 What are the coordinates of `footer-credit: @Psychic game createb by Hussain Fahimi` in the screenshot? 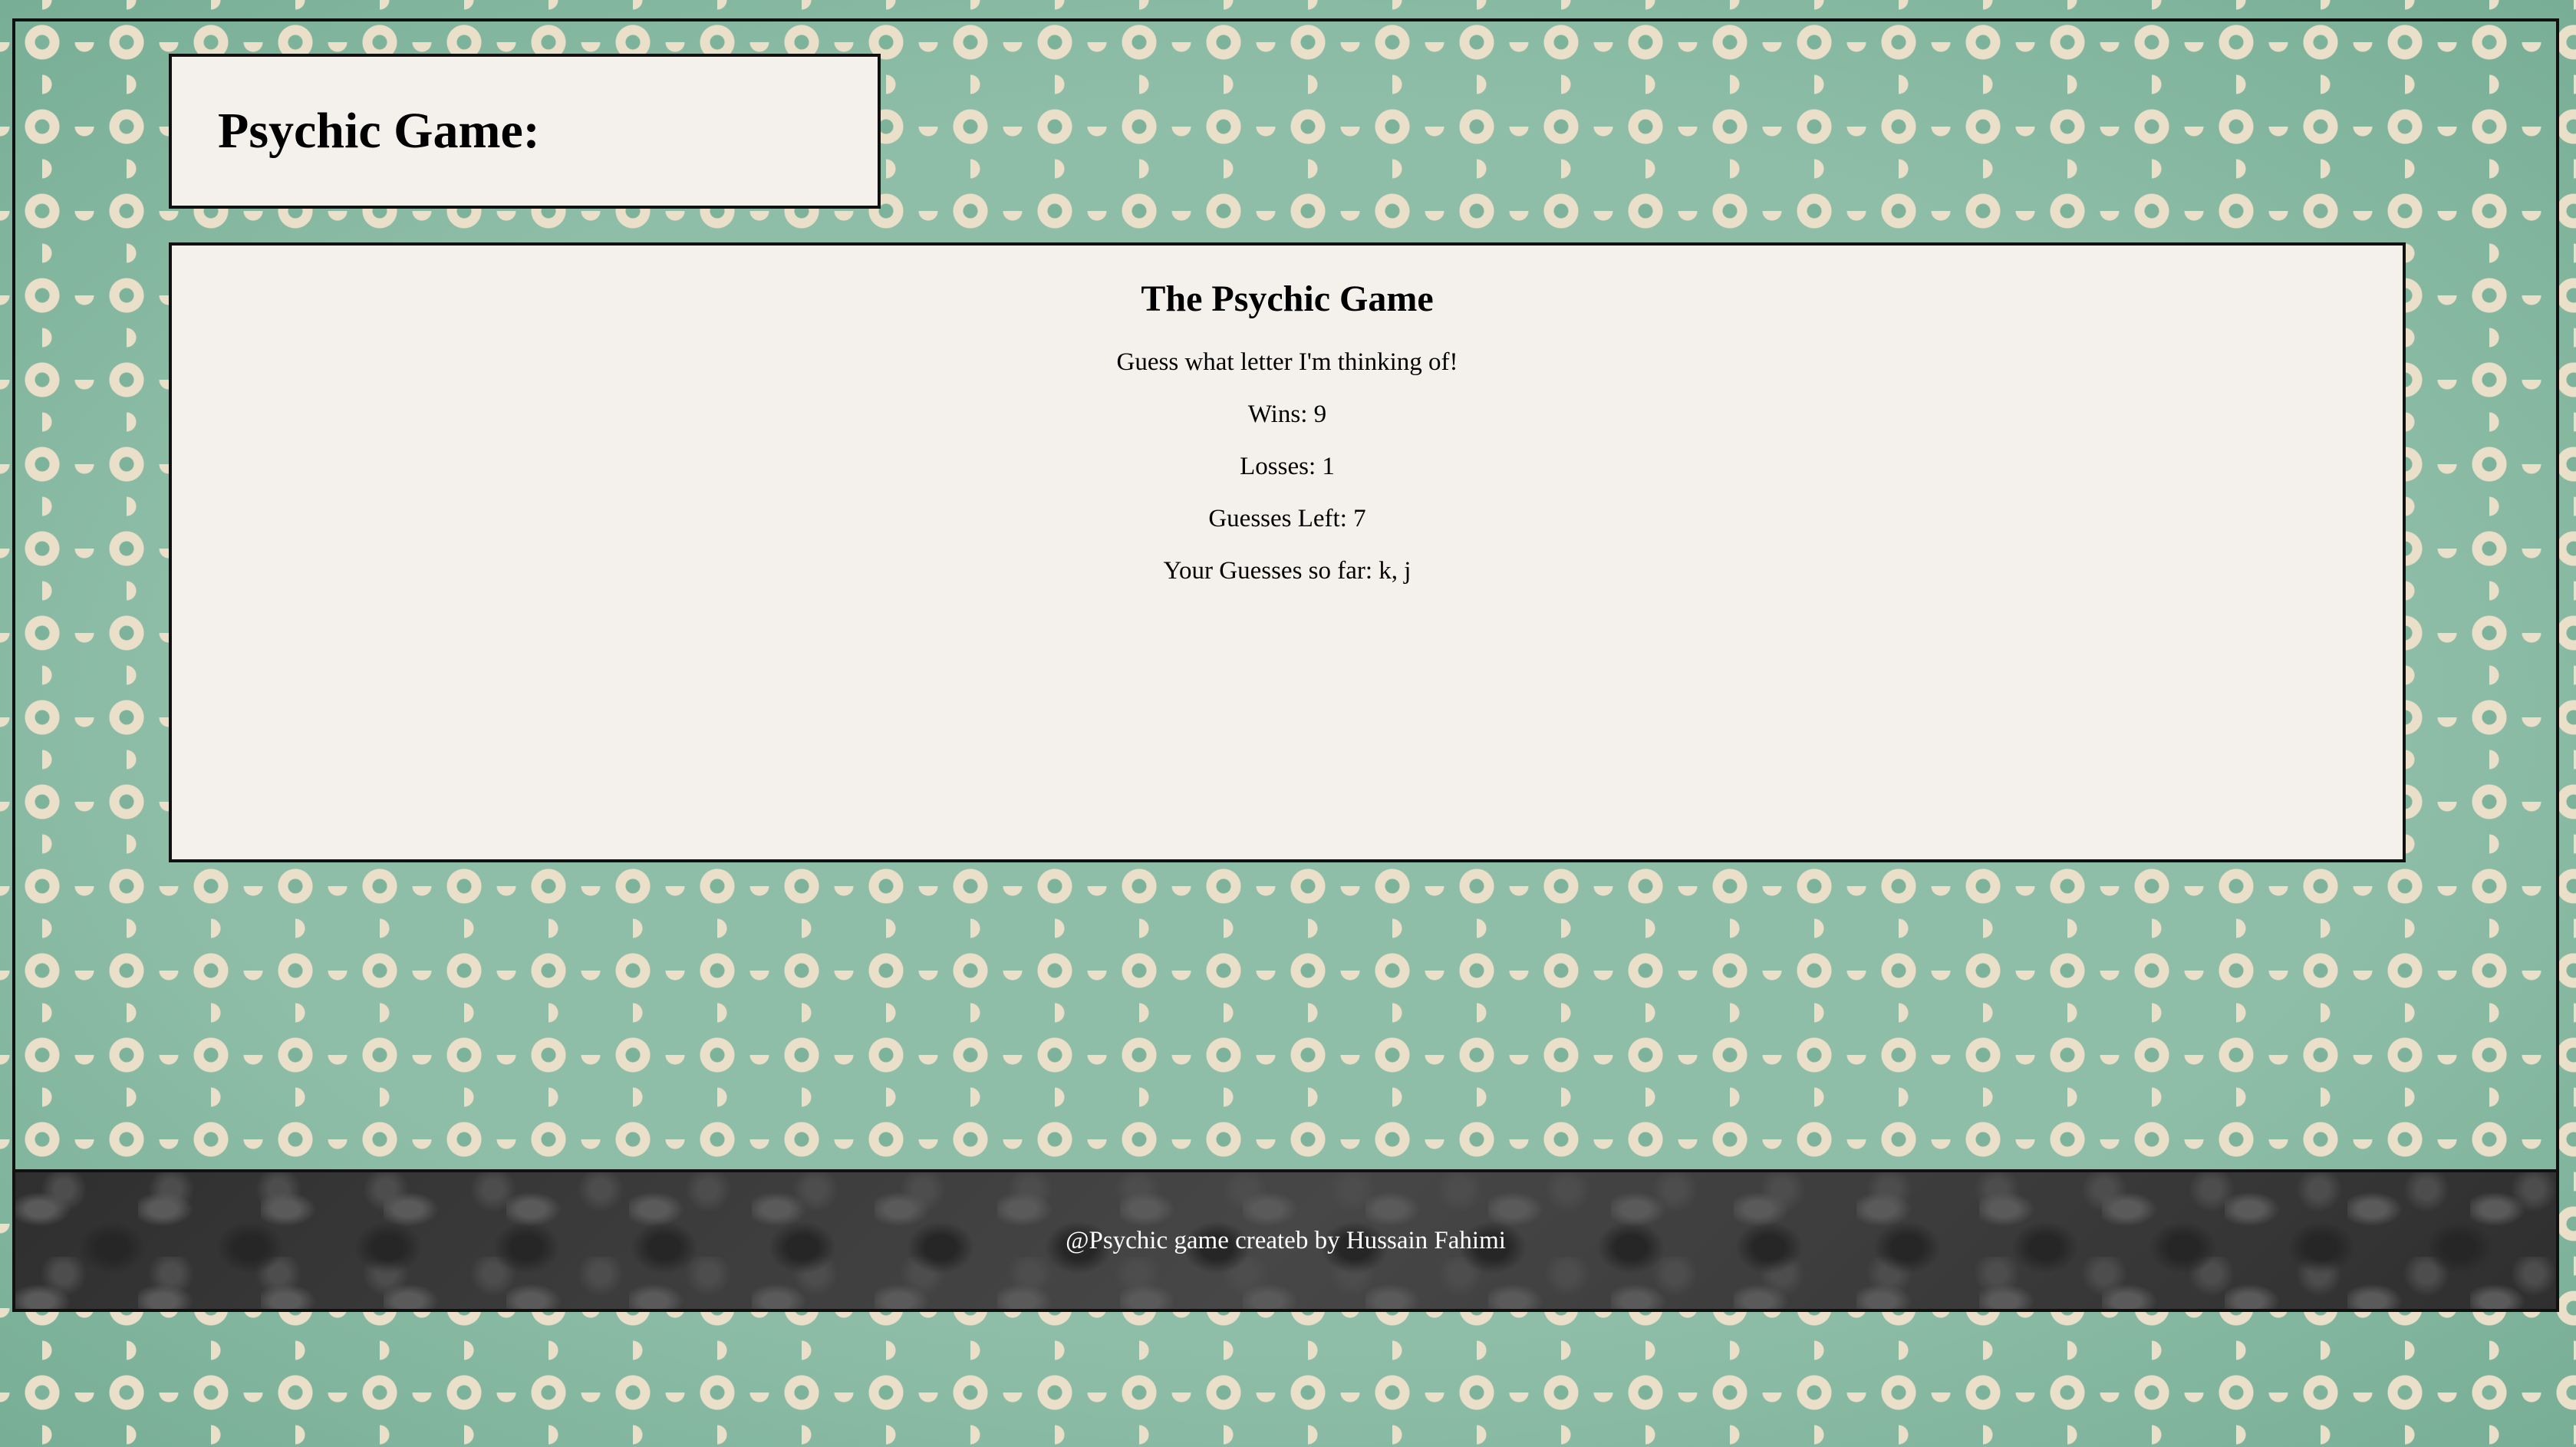 It's located at (1286, 1240).